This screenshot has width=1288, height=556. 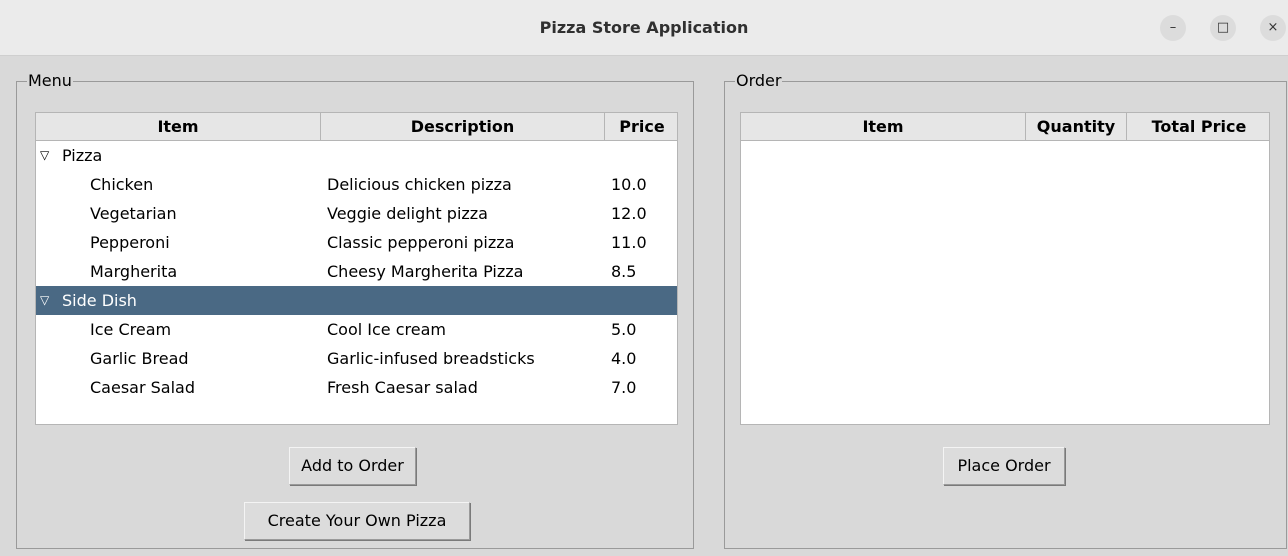 I want to click on menu-item-price: 11.0, so click(x=629, y=242).